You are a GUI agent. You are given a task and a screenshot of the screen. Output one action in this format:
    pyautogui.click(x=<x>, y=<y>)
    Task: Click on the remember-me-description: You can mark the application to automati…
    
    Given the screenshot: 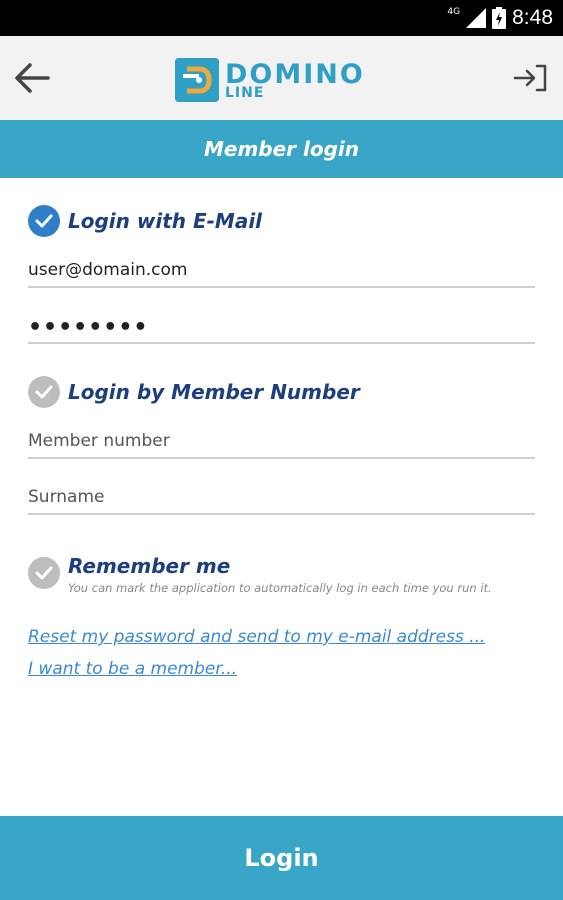 What is the action you would take?
    pyautogui.click(x=280, y=588)
    